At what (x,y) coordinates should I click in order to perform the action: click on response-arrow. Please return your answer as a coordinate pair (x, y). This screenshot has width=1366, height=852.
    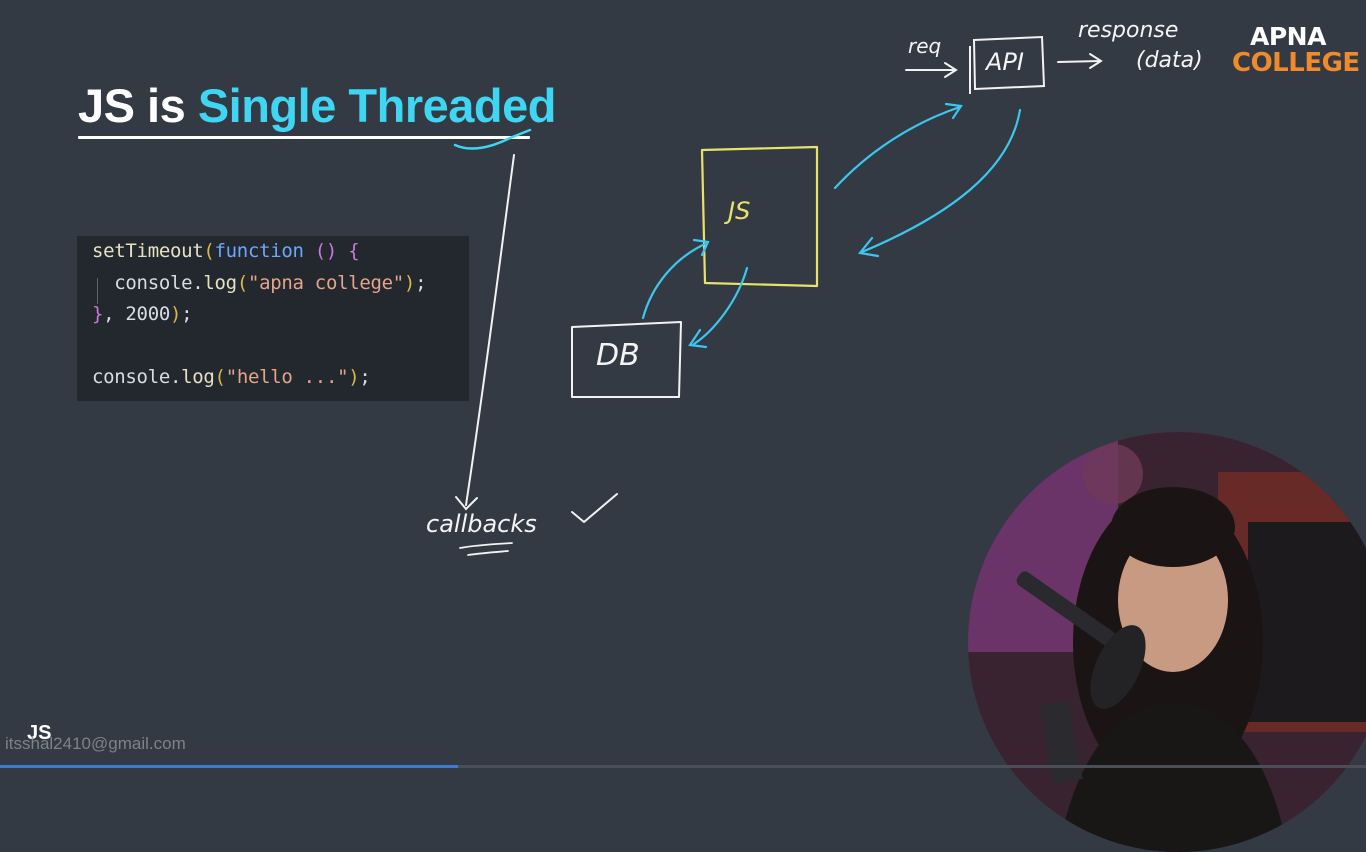
    Looking at the image, I should click on (1079, 61).